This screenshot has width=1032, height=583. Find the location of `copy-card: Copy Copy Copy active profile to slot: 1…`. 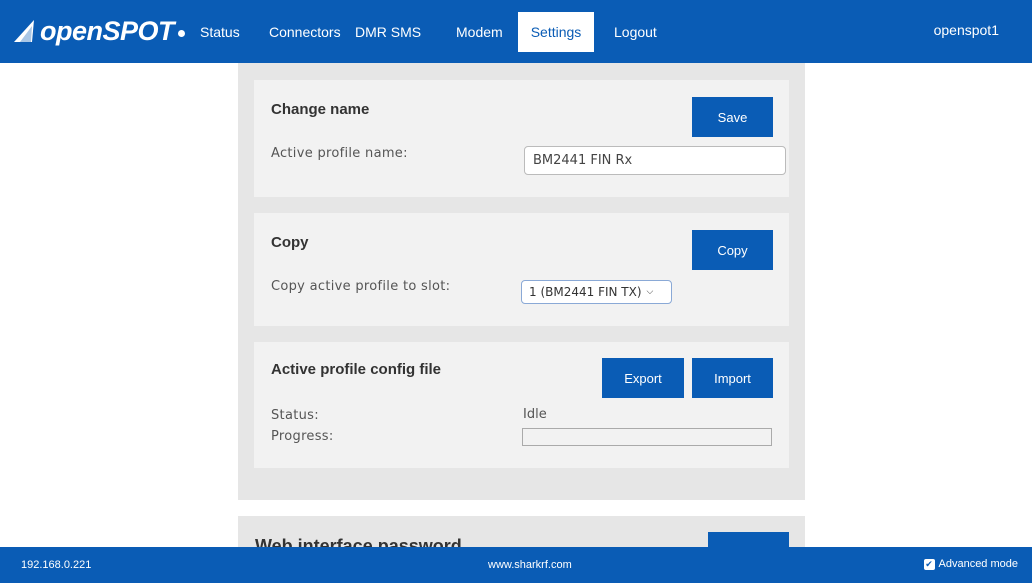

copy-card: Copy Copy Copy active profile to slot: 1… is located at coordinates (521, 269).